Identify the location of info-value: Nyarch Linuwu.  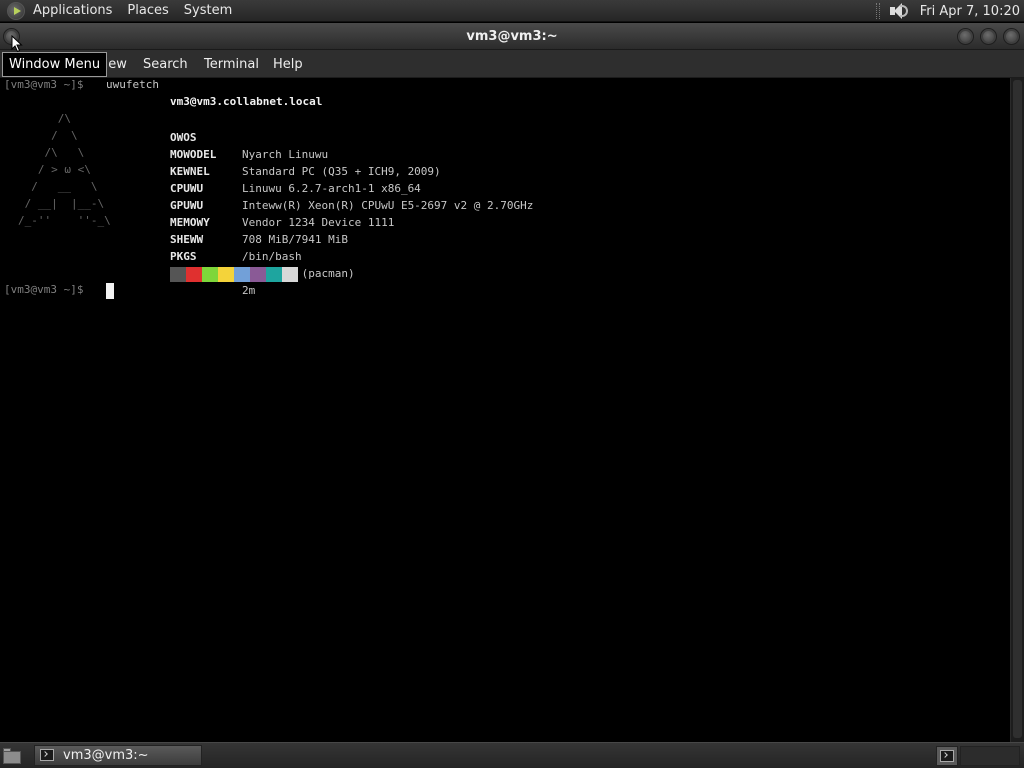
(285, 154).